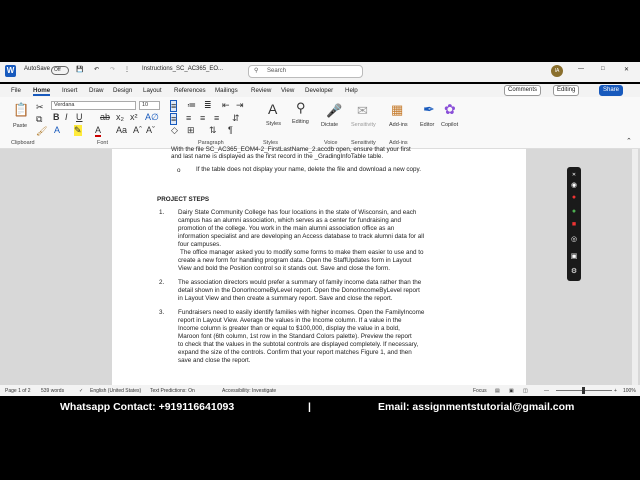 The height and width of the screenshot is (480, 640). Describe the element at coordinates (427, 125) in the screenshot. I see `editor-label: Editor` at that location.